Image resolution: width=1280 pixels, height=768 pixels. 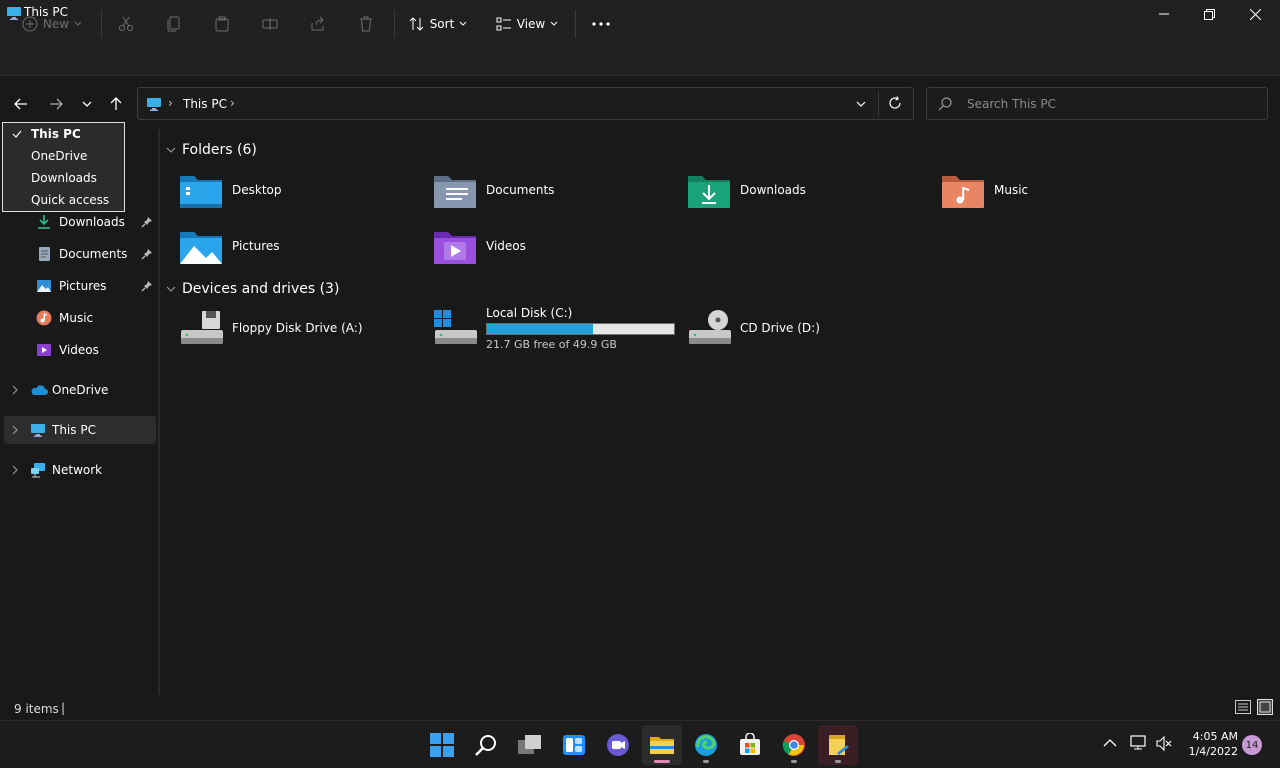 I want to click on search-input: Search This PC, so click(x=1097, y=103).